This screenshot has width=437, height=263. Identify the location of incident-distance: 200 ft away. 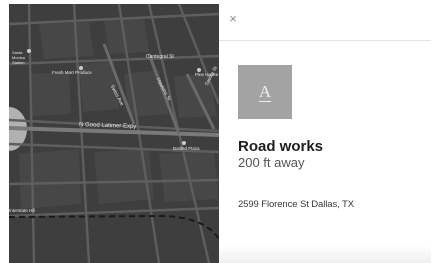
(271, 162).